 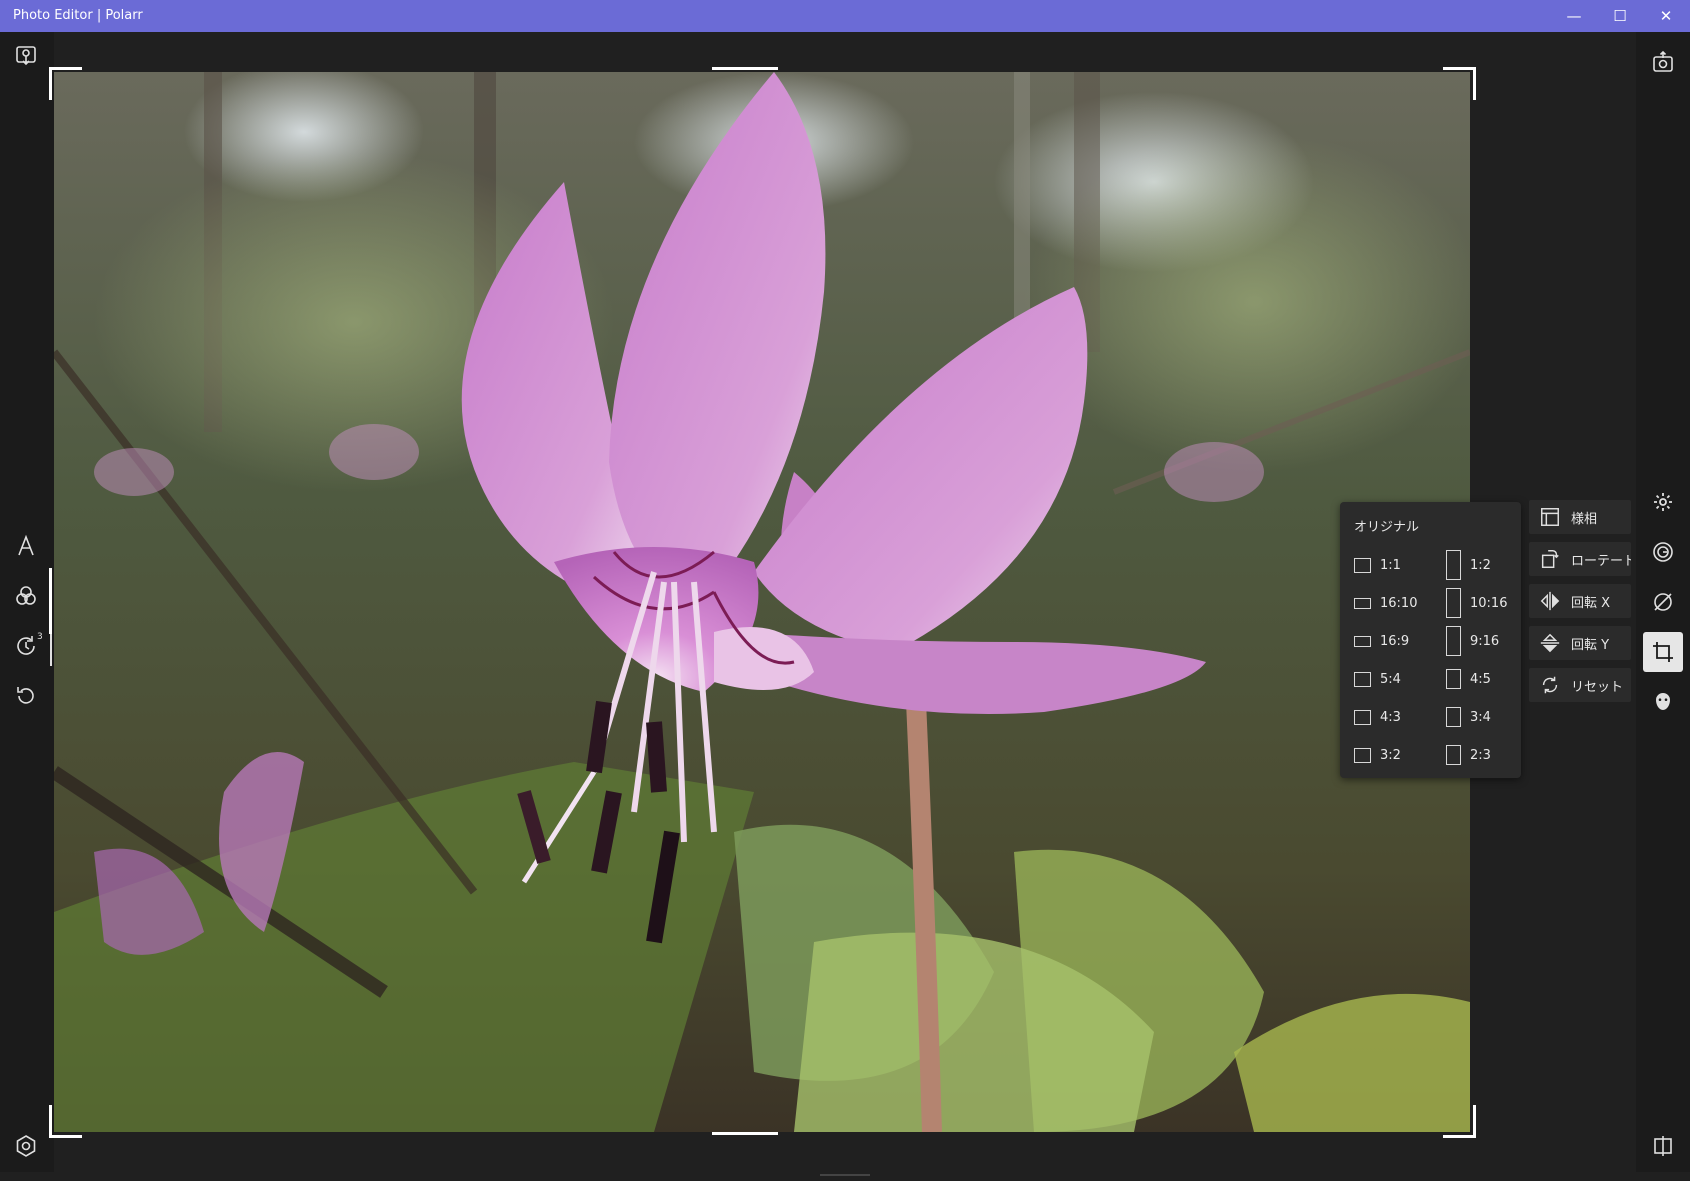 I want to click on text-tool-button, so click(x=26, y=546).